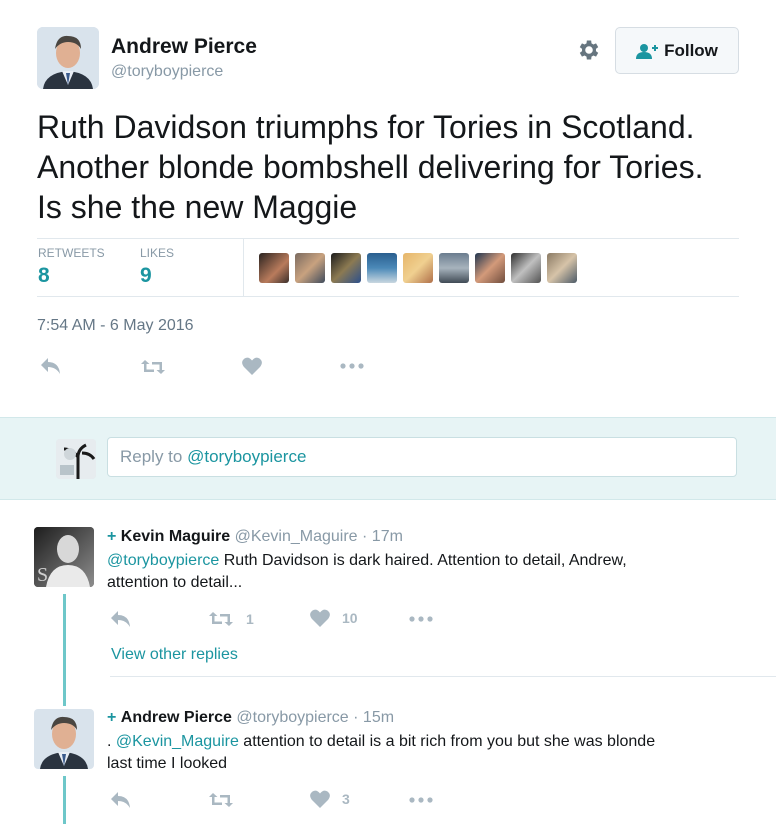 This screenshot has height=824, width=776. What do you see at coordinates (42, 575) in the screenshot?
I see `svg-text: S` at bounding box center [42, 575].